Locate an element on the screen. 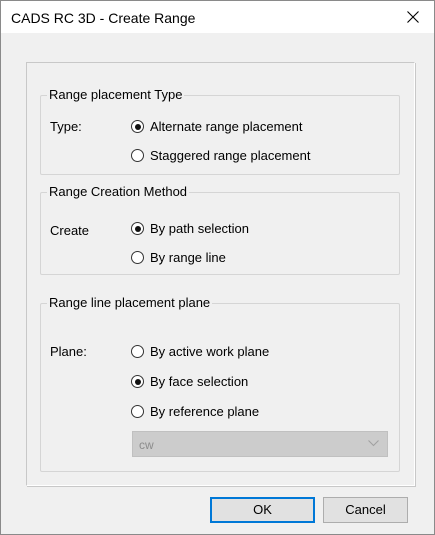 This screenshot has width=435, height=535. radio-by-range-line: By range line is located at coordinates (178, 257).